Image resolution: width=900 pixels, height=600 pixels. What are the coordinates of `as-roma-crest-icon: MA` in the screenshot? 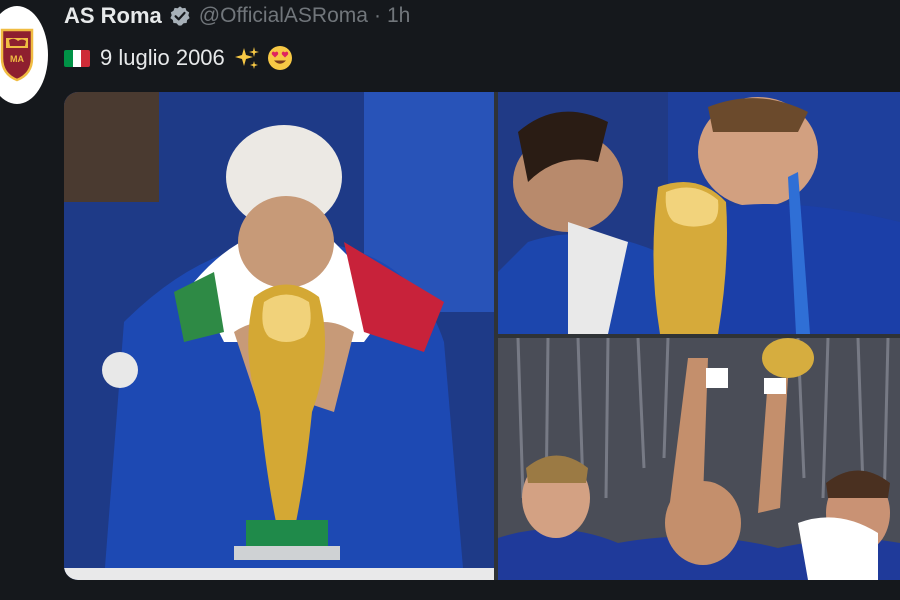 It's located at (17, 55).